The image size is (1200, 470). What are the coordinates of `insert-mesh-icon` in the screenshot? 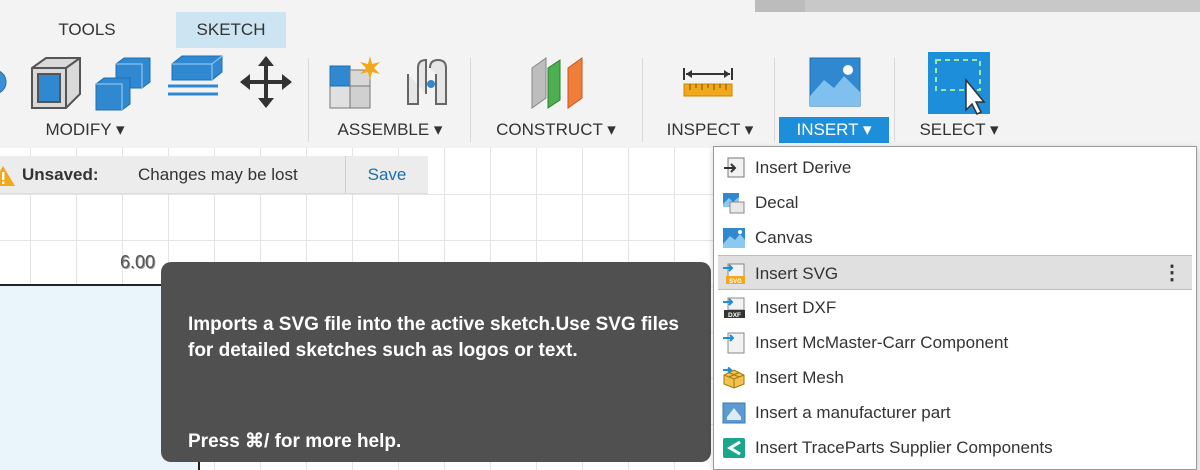 It's located at (734, 378).